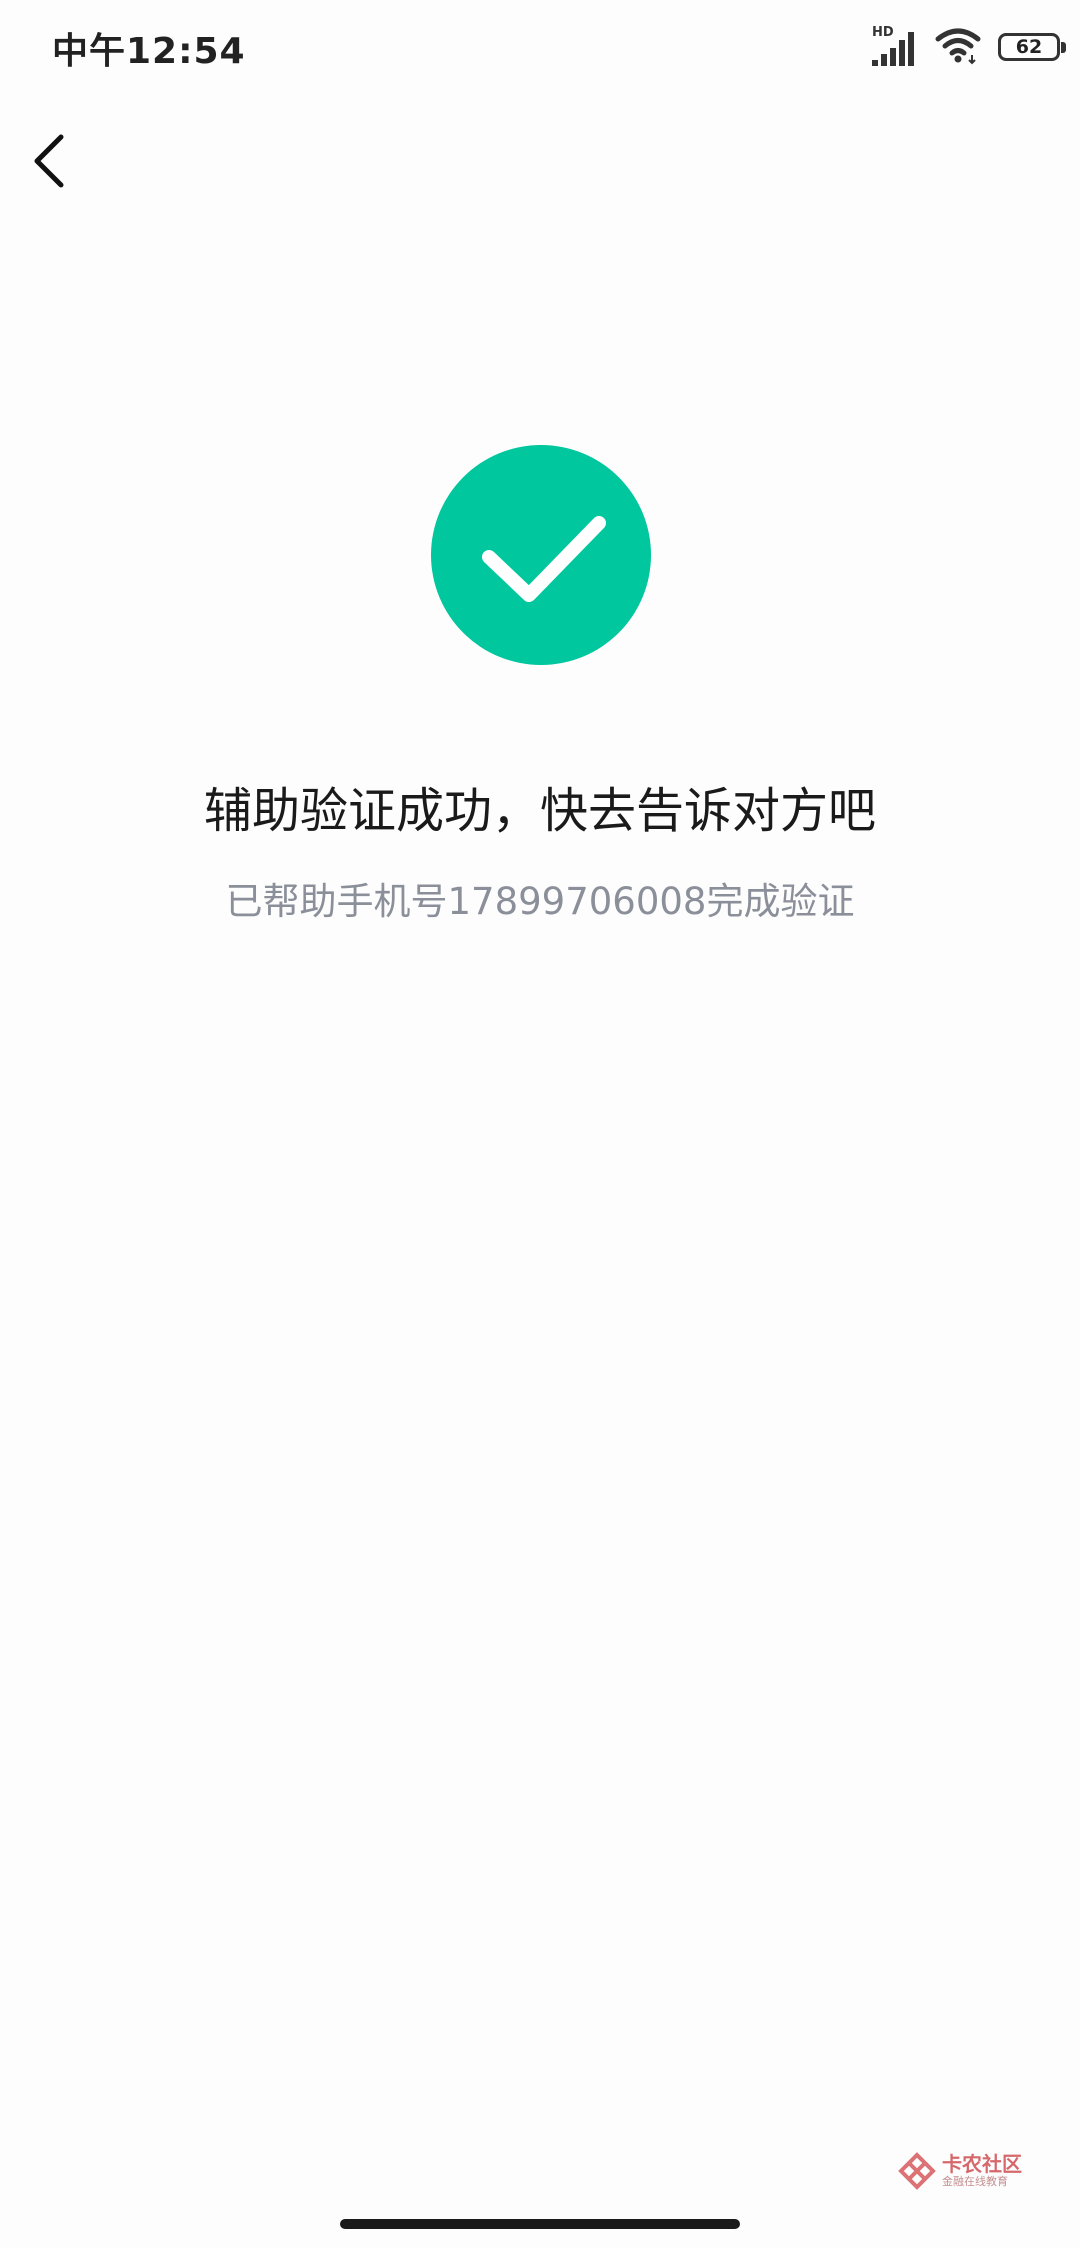 The image size is (1080, 2248). Describe the element at coordinates (958, 47) in the screenshot. I see `wifi-icon` at that location.